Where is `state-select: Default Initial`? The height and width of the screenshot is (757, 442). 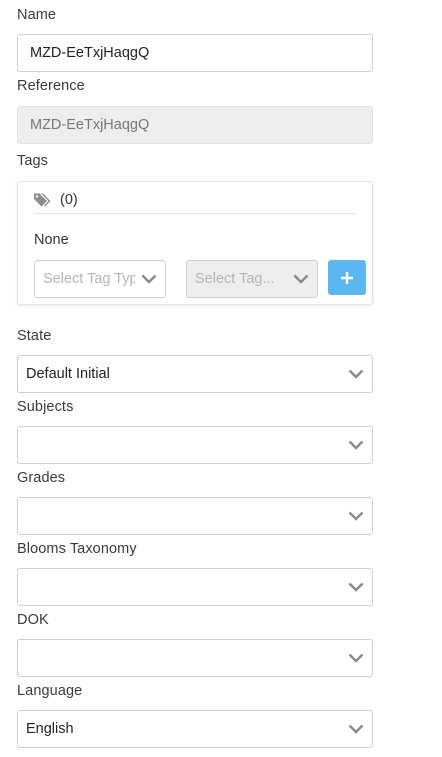 state-select: Default Initial is located at coordinates (195, 374).